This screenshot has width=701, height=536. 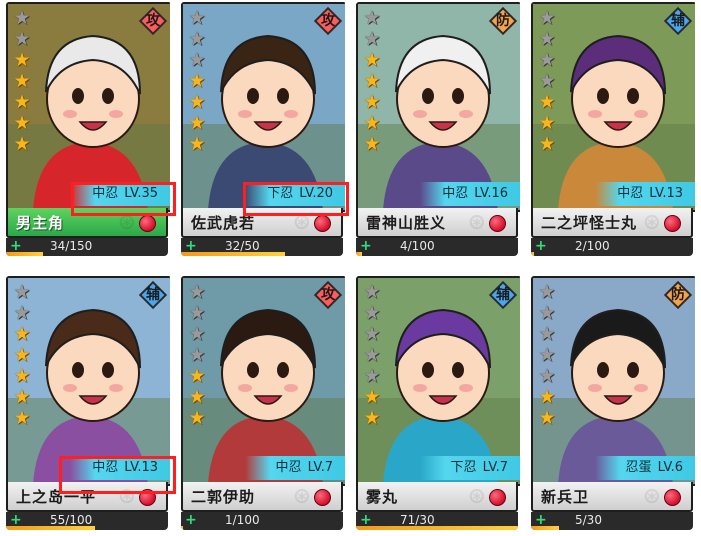 What do you see at coordinates (592, 246) in the screenshot?
I see `xp-text: 2/100` at bounding box center [592, 246].